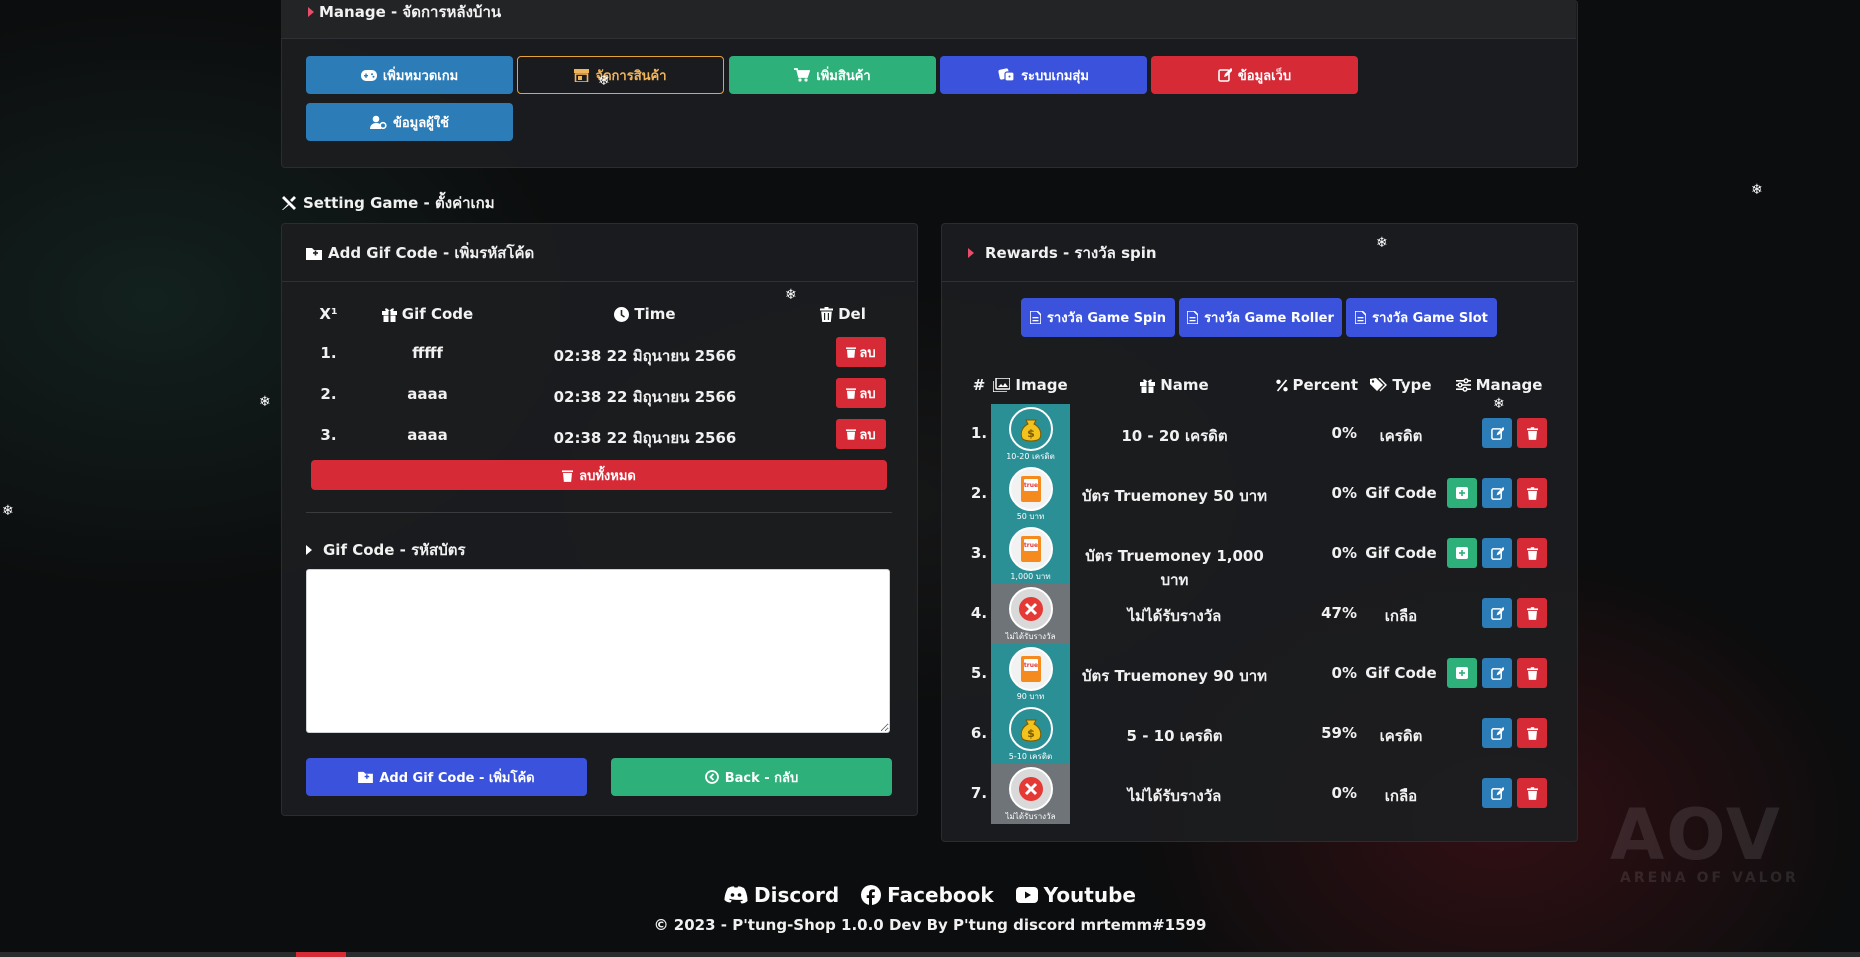 The height and width of the screenshot is (957, 1860). What do you see at coordinates (1043, 75) in the screenshot?
I see `random-game-system-button: ระบบเกมสุ่ม` at bounding box center [1043, 75].